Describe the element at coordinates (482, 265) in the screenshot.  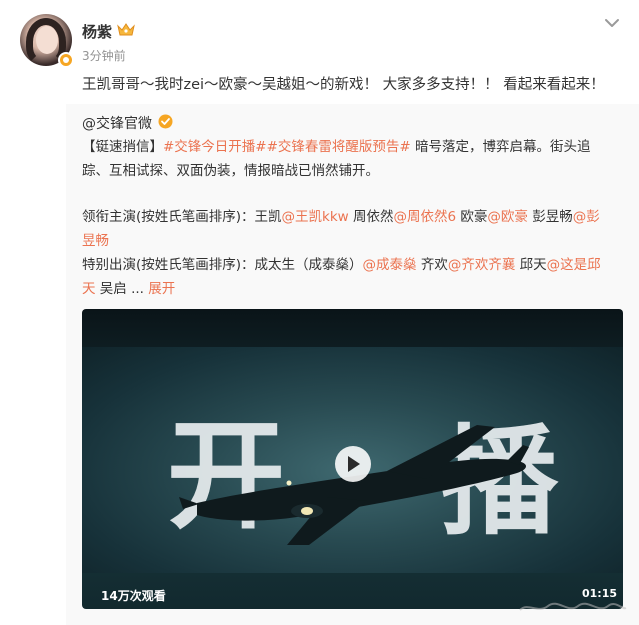
I see `mention-link: @齐欢齐襄` at that location.